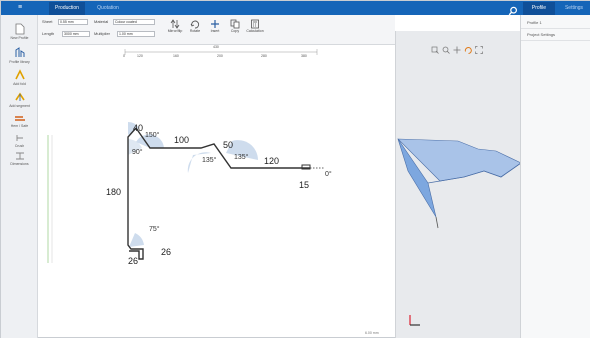 The width and height of the screenshot is (590, 338). What do you see at coordinates (255, 31) in the screenshot?
I see `button-label: Calculation` at bounding box center [255, 31].